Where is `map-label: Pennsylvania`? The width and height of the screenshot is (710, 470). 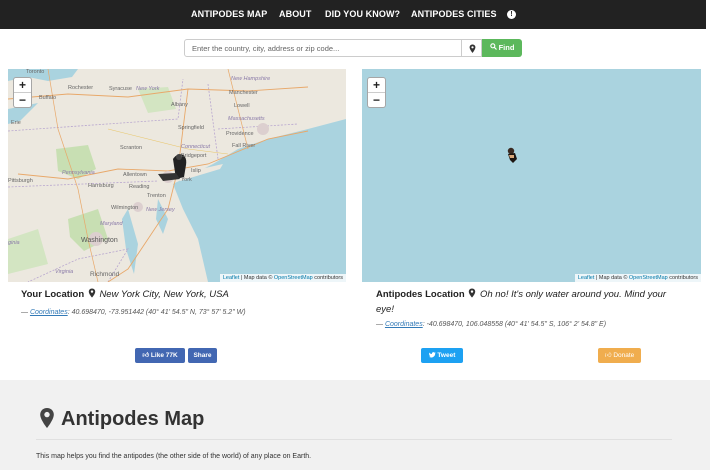 map-label: Pennsylvania is located at coordinates (78, 173).